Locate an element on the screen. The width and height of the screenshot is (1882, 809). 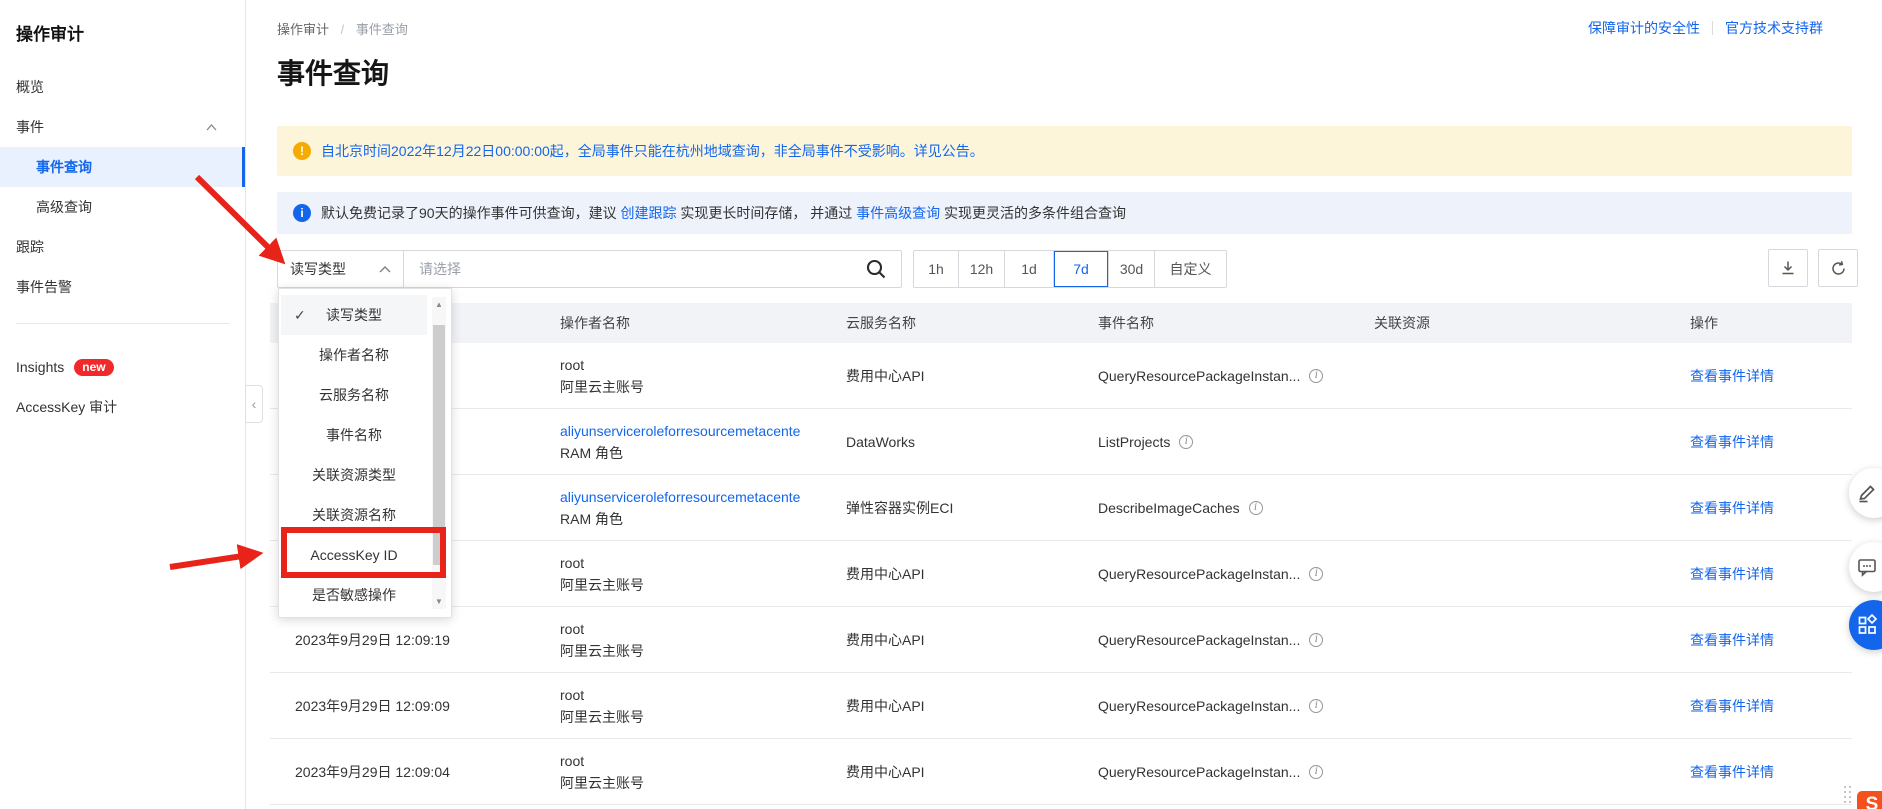
sidebar-item: 事件 is located at coordinates (122, 127).